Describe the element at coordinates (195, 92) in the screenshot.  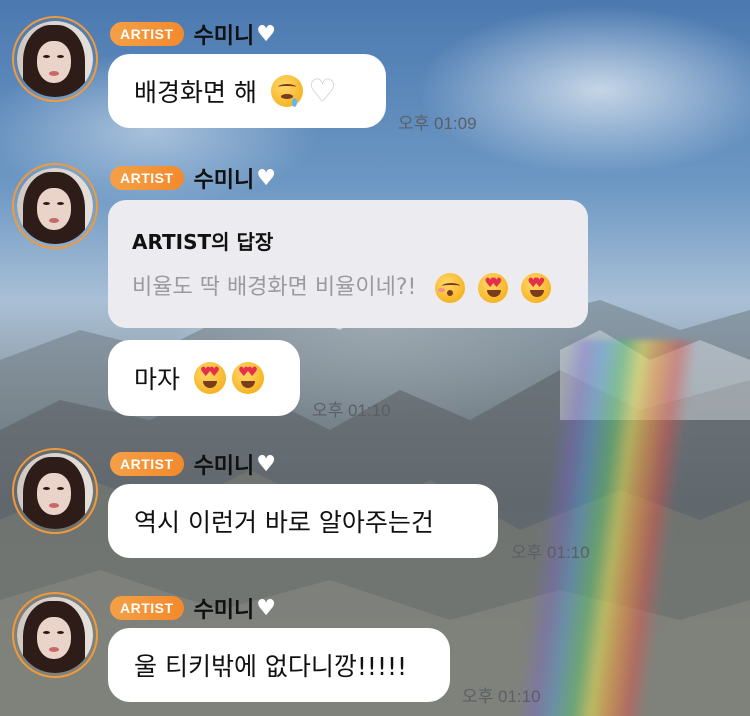
I see `message-text: 배경화면 해` at that location.